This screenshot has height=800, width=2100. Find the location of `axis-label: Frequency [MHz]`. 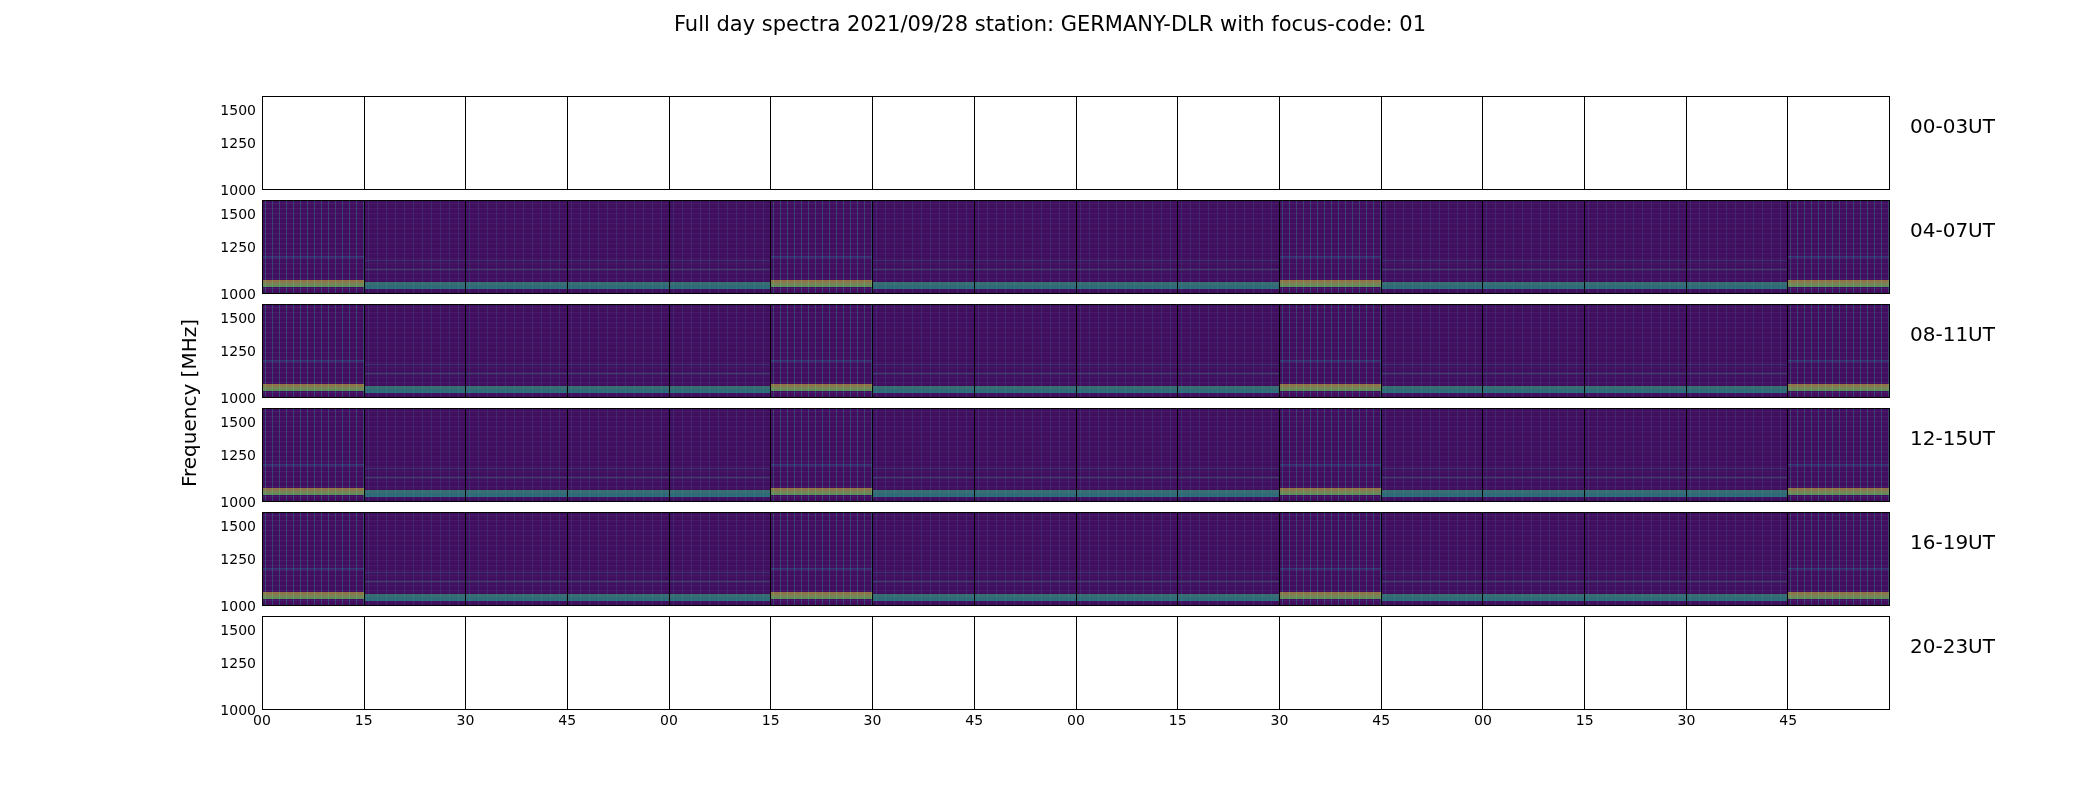

axis-label: Frequency [MHz] is located at coordinates (189, 403).